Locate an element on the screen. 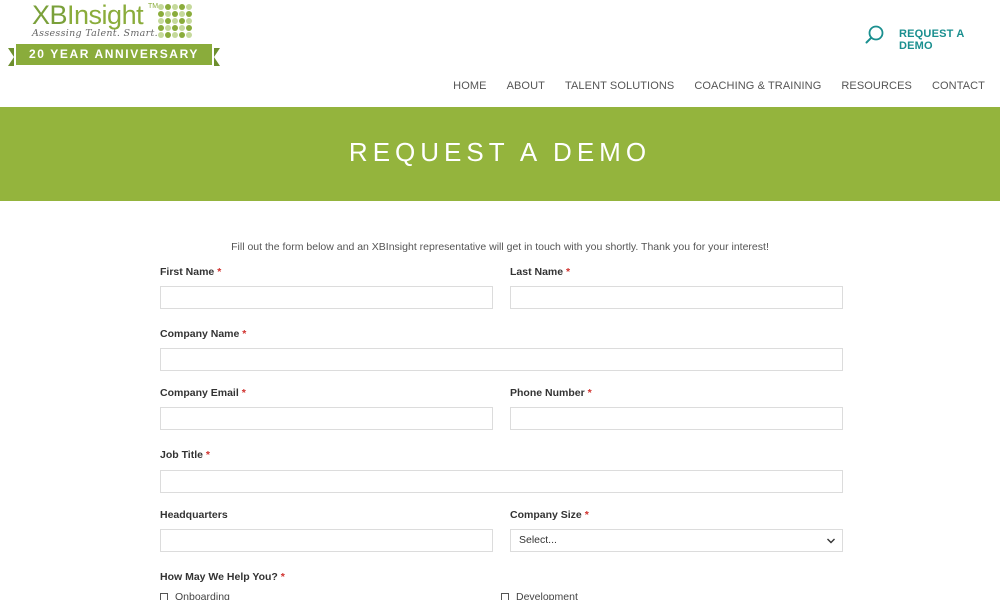 This screenshot has width=1000, height=600. company-name-label-text: Company Name is located at coordinates (200, 334).